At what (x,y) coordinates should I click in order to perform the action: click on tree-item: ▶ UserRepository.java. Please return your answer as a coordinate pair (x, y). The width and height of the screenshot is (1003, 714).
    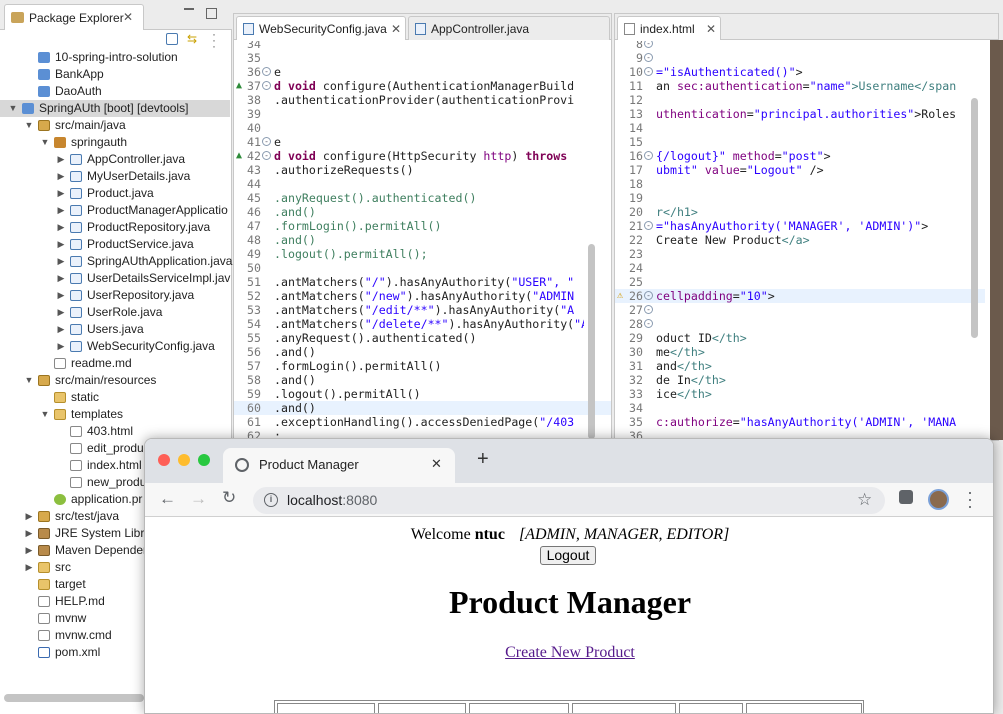
    Looking at the image, I should click on (115, 295).